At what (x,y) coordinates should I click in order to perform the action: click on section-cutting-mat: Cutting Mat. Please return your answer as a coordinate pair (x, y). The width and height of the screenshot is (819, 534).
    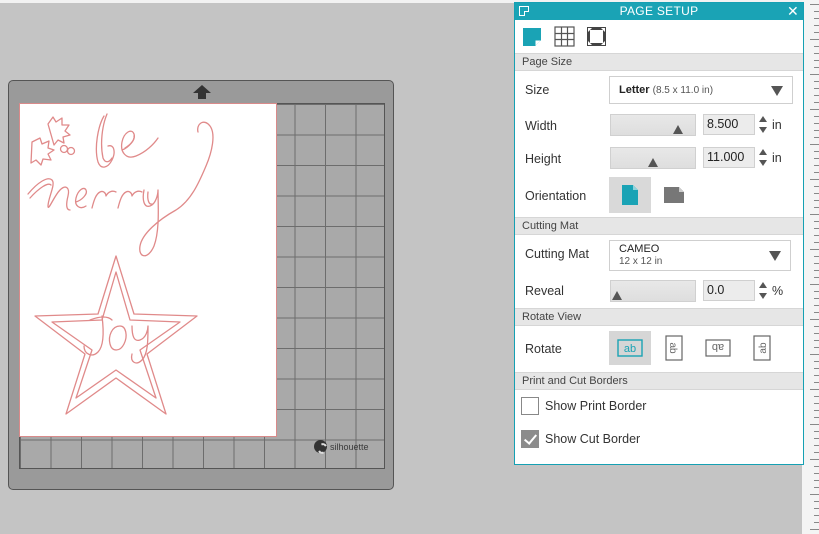
    Looking at the image, I should click on (659, 226).